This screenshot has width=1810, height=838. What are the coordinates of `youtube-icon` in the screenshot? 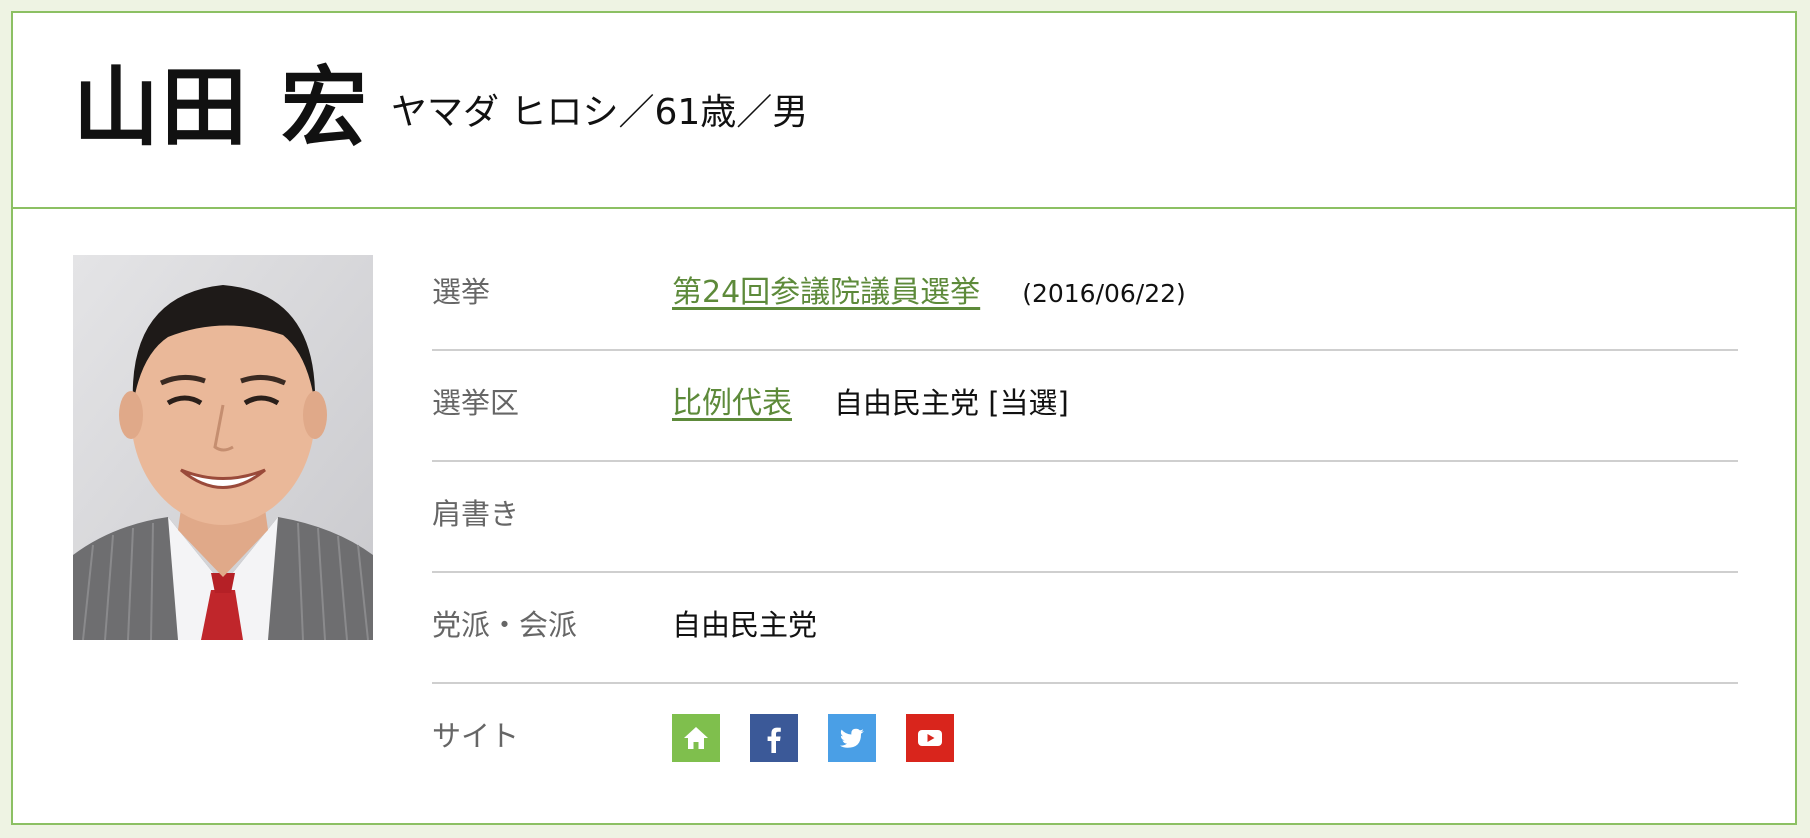 It's located at (930, 738).